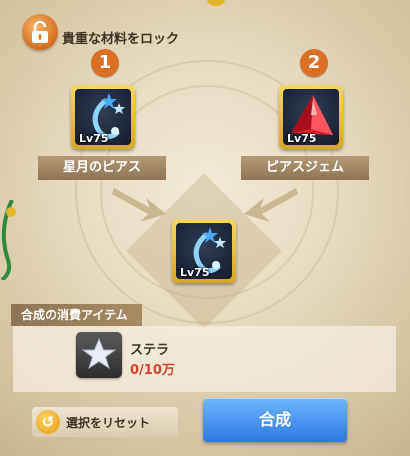  What do you see at coordinates (48, 422) in the screenshot?
I see `reset-icon: ↺` at bounding box center [48, 422].